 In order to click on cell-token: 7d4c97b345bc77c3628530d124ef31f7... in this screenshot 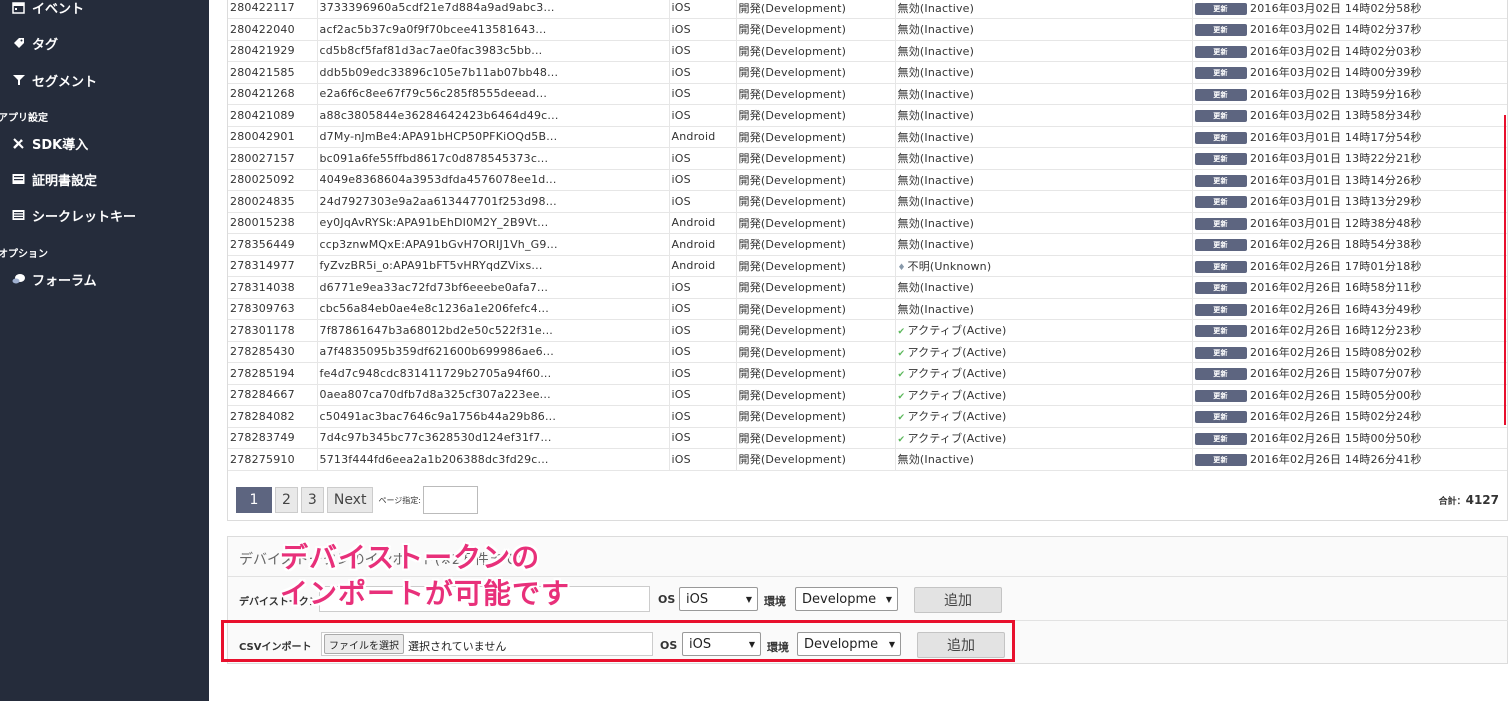, I will do `click(493, 438)`.